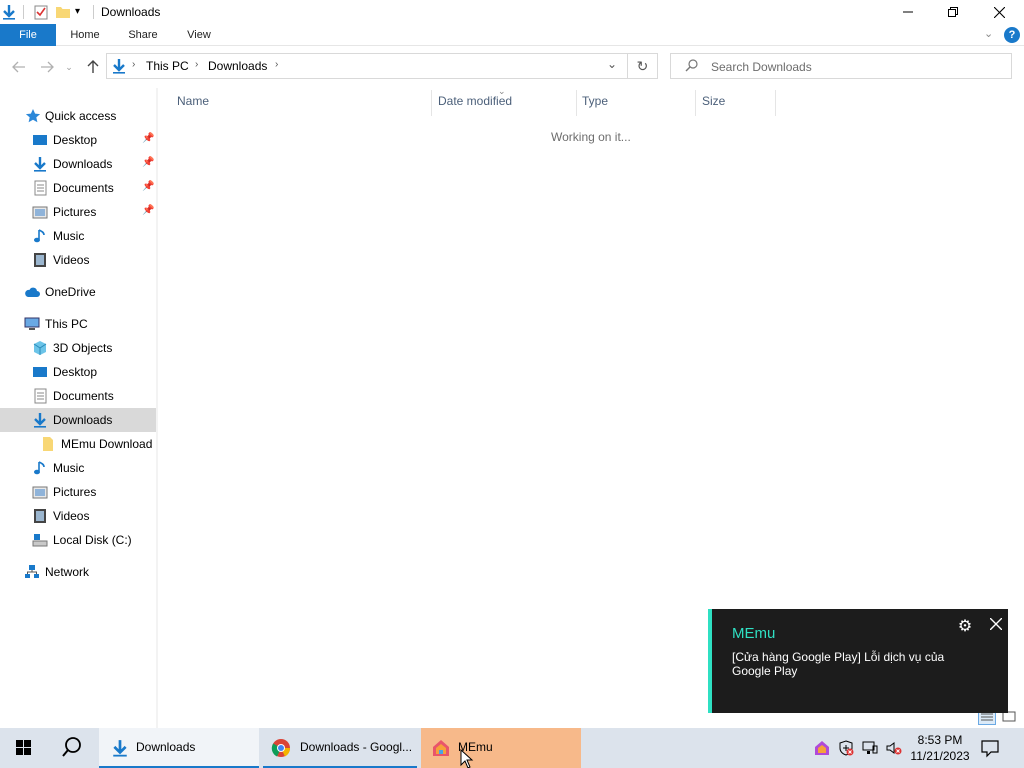 The height and width of the screenshot is (768, 1024). Describe the element at coordinates (75, 212) in the screenshot. I see `nav-label: Pictures` at that location.